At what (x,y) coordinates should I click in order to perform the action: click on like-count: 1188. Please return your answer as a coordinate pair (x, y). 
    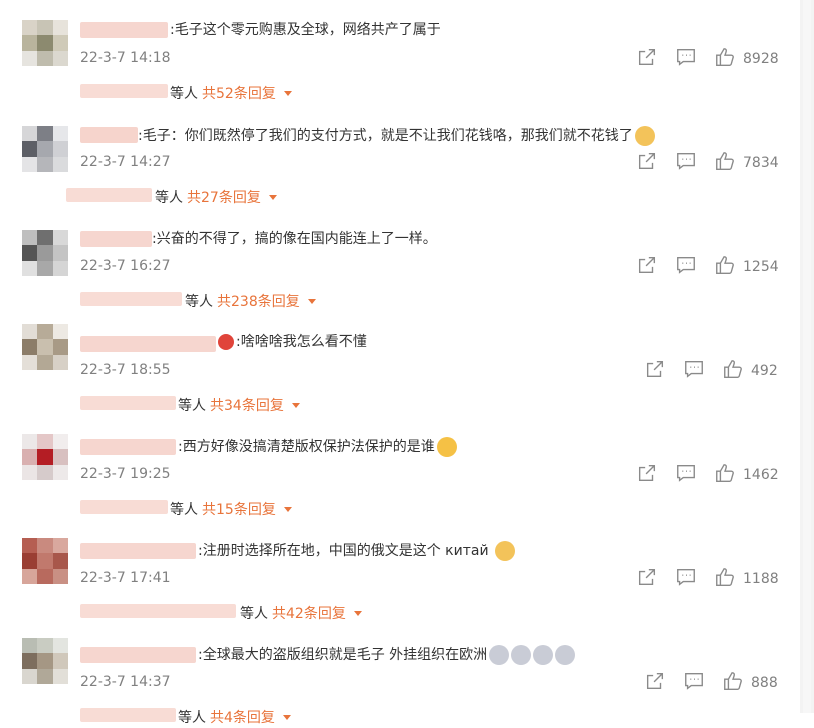
    Looking at the image, I should click on (761, 579).